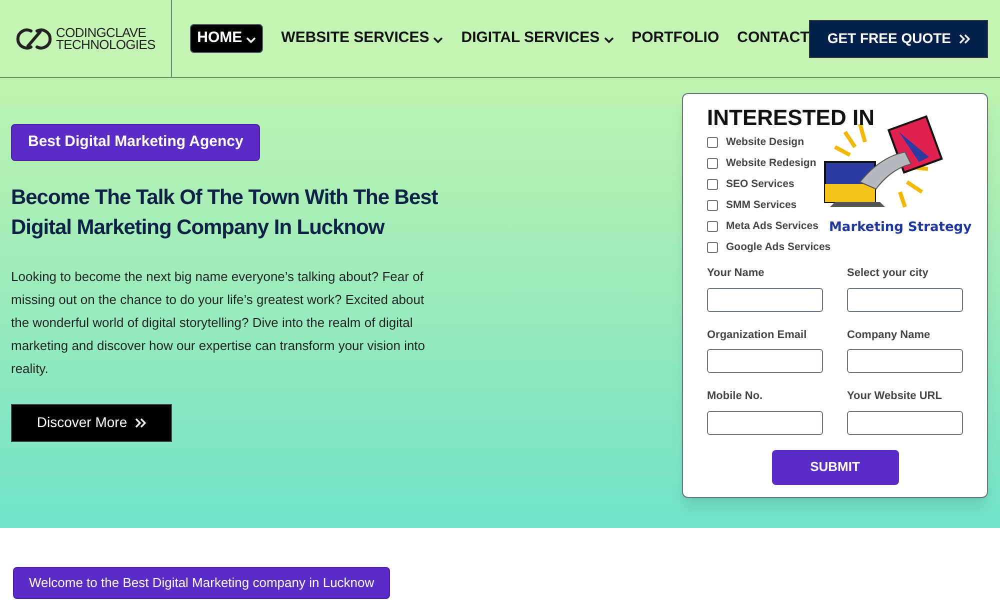 The width and height of the screenshot is (1000, 600). Describe the element at coordinates (761, 205) in the screenshot. I see `option-label: SMM Services` at that location.